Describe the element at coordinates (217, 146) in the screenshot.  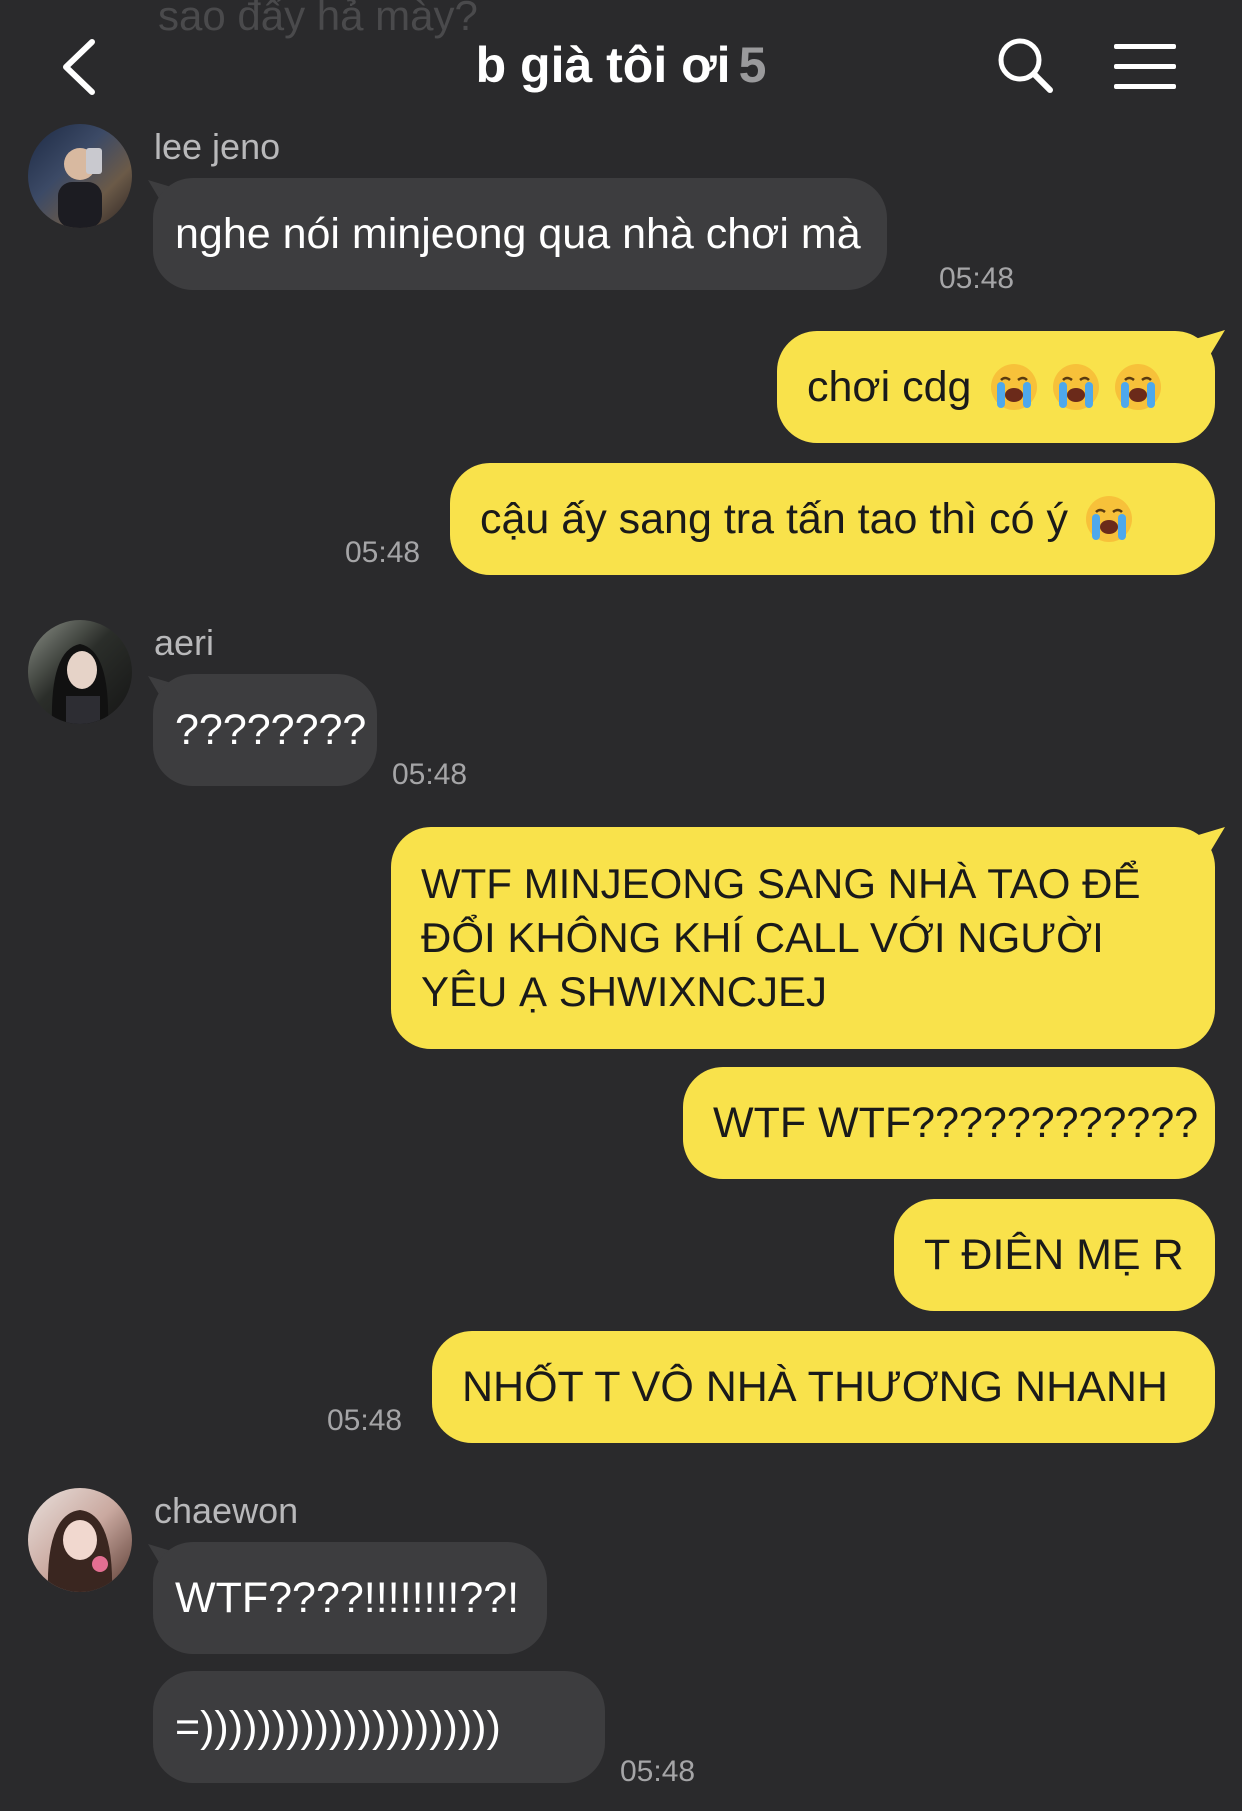
I see `sender-name: lee jeno` at that location.